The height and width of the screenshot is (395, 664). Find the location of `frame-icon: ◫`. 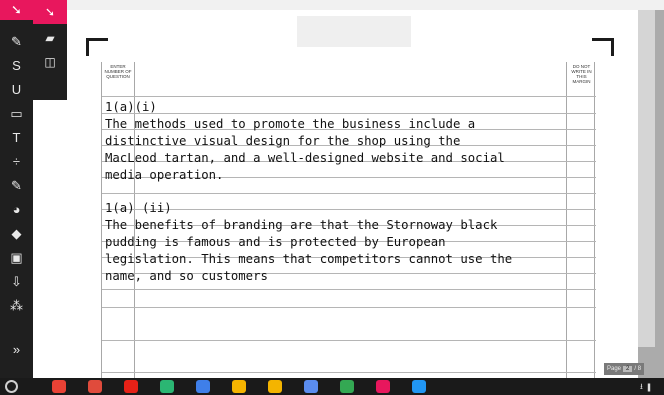

frame-icon: ◫ is located at coordinates (50, 62).